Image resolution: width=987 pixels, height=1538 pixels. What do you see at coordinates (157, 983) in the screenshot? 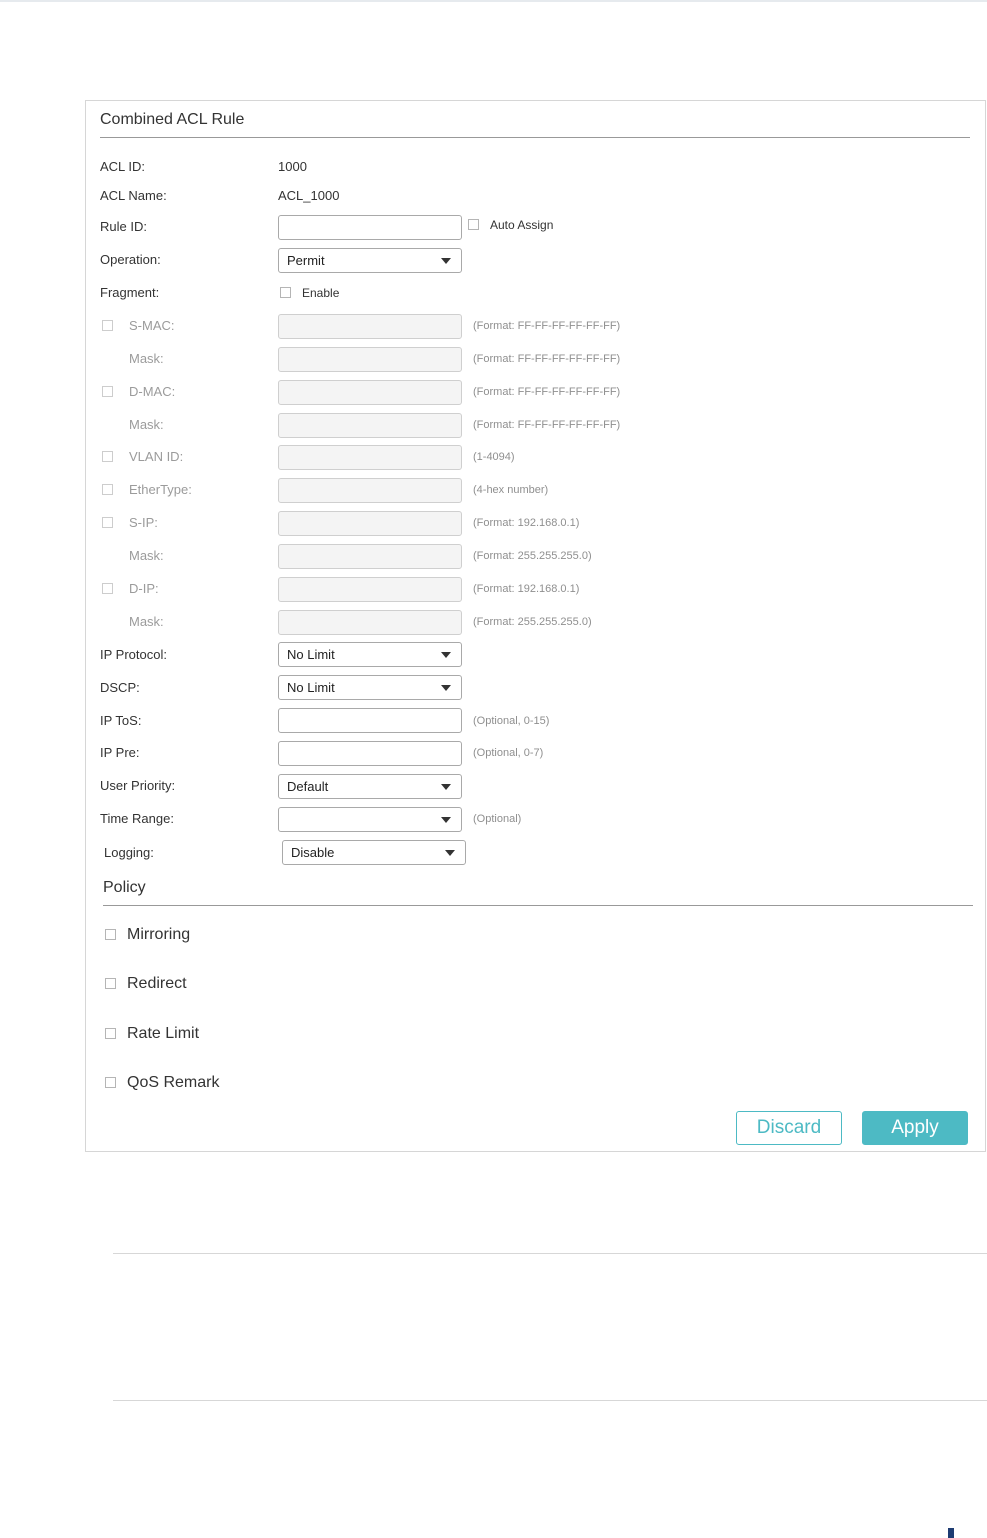
I see `redirect-label: Redirect` at bounding box center [157, 983].